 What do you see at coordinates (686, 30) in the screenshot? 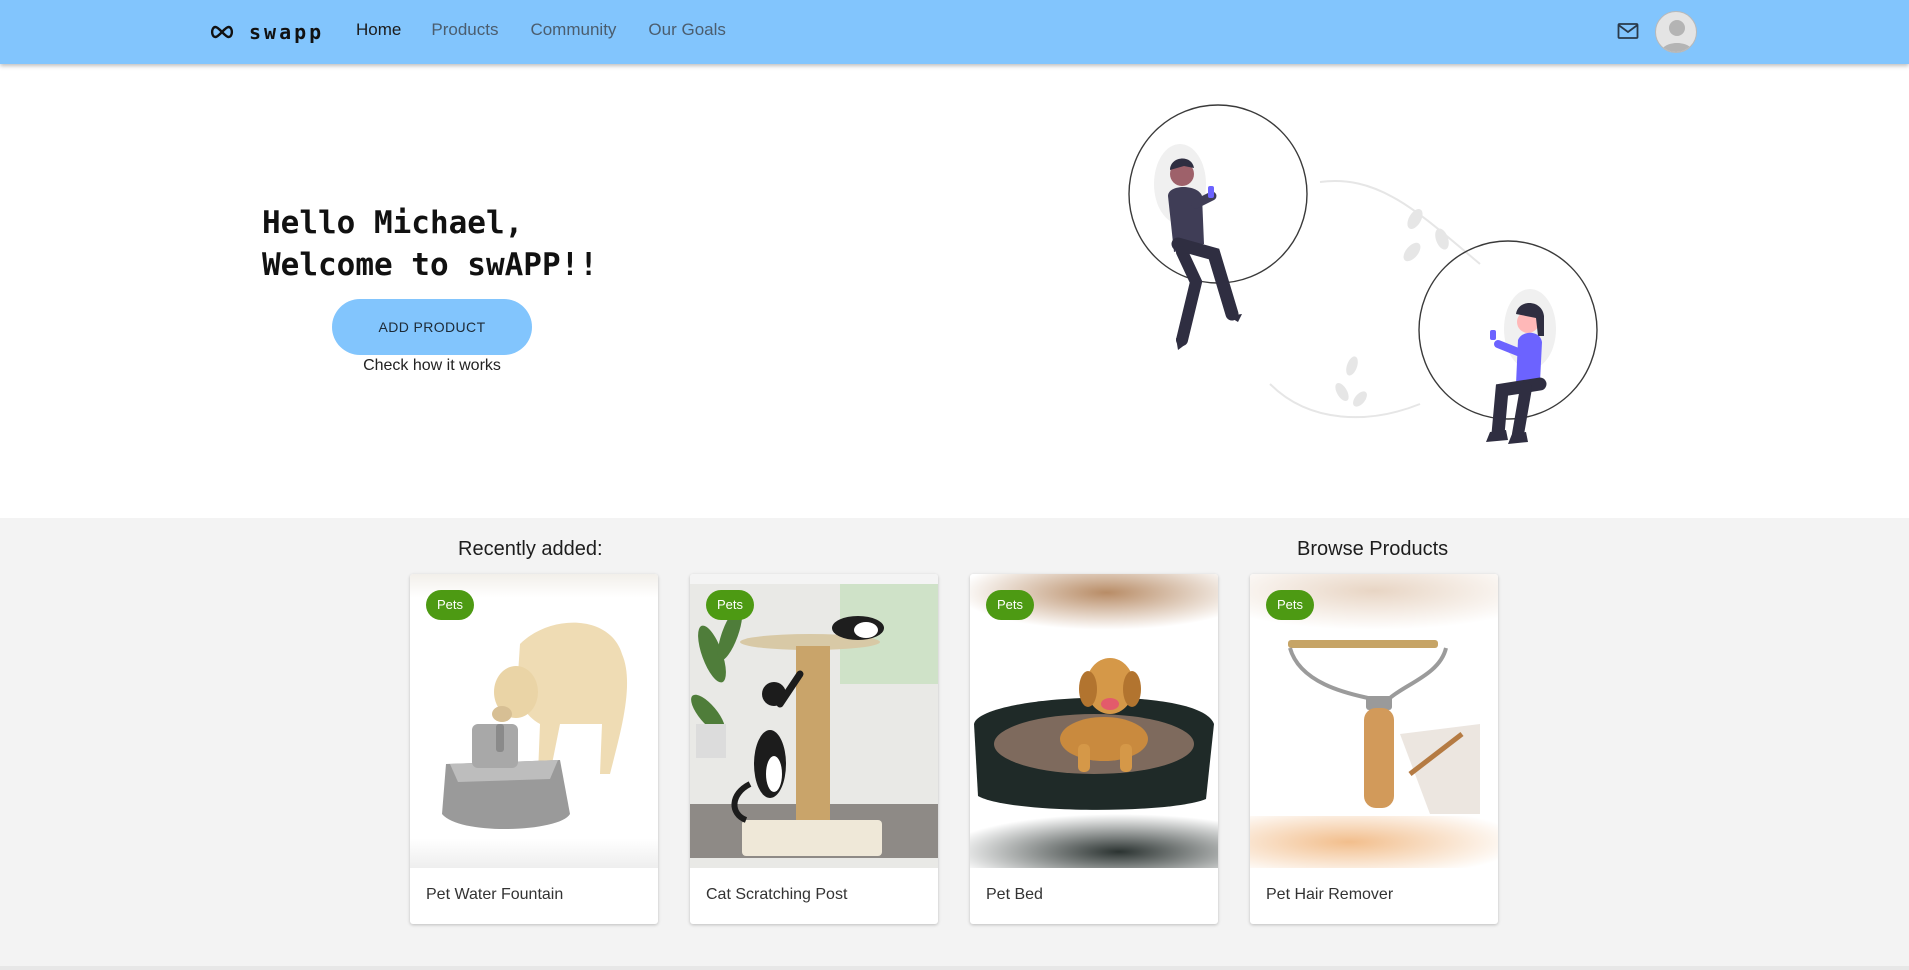
I see `nav-our-goals: Our Goals` at bounding box center [686, 30].